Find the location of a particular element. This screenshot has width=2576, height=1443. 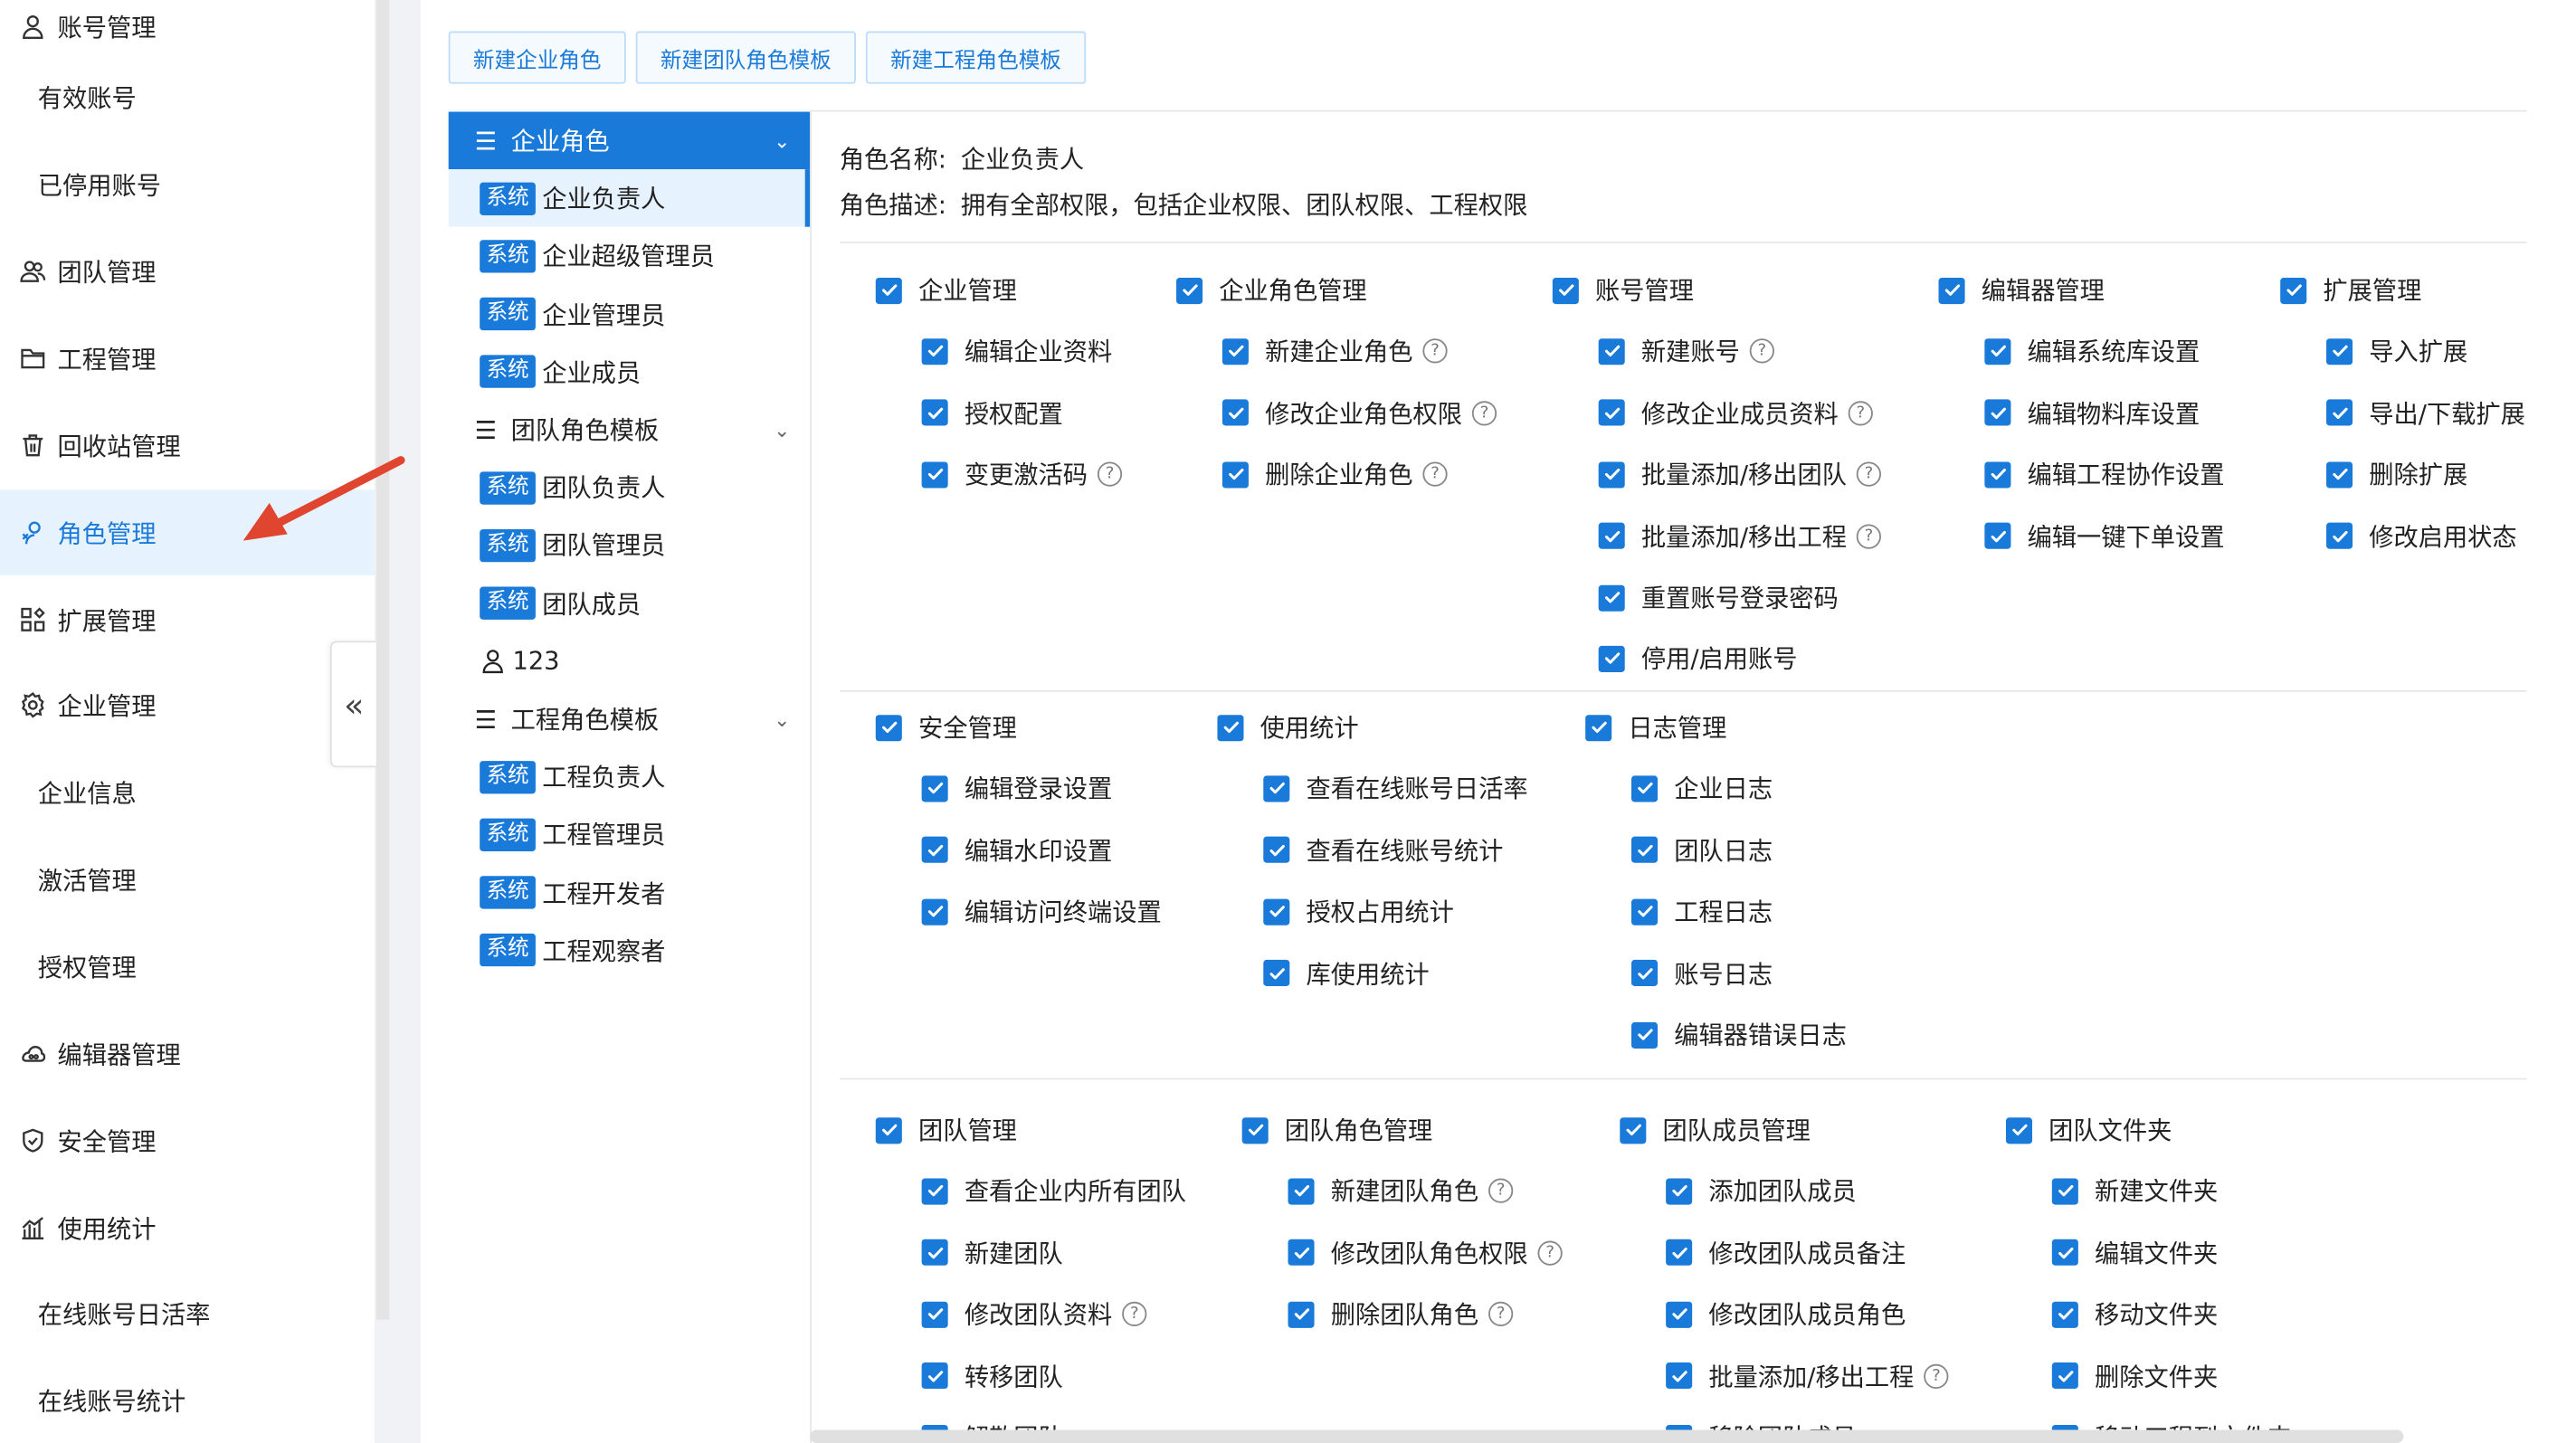

sidebar-item-13: 安全管理 is located at coordinates (187, 1139).